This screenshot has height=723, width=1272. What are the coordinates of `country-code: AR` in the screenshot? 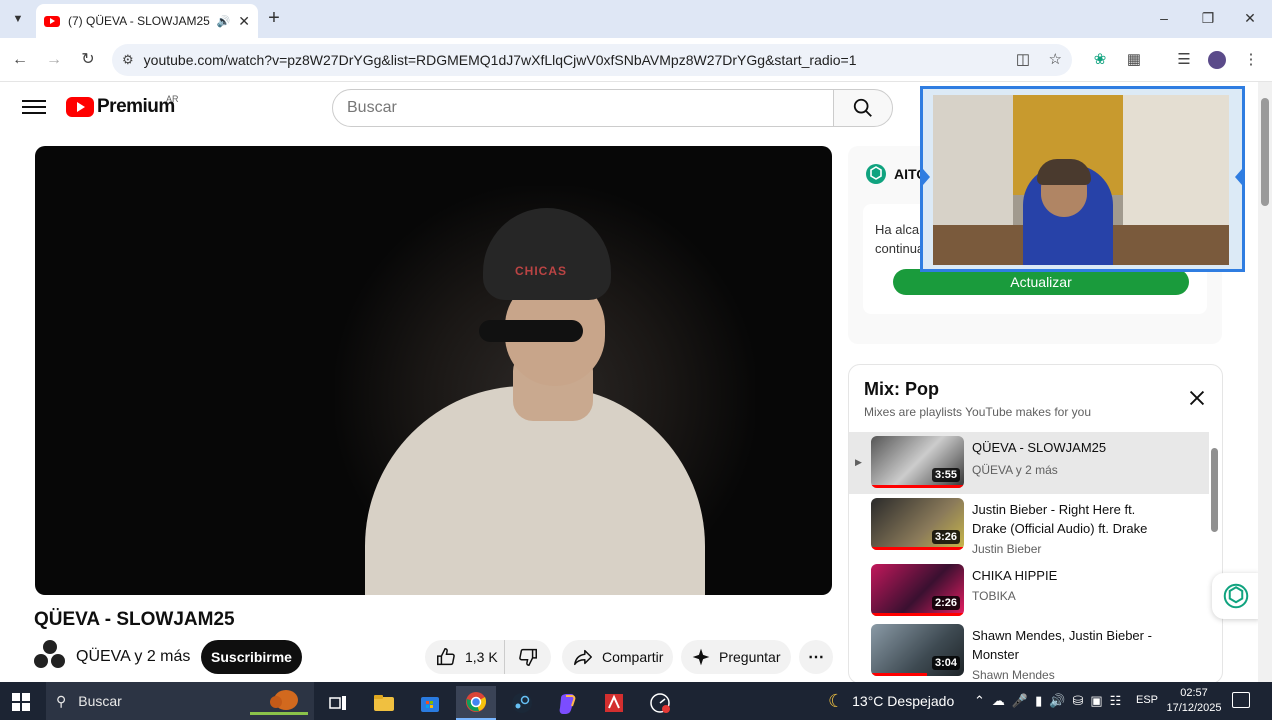 It's located at (172, 99).